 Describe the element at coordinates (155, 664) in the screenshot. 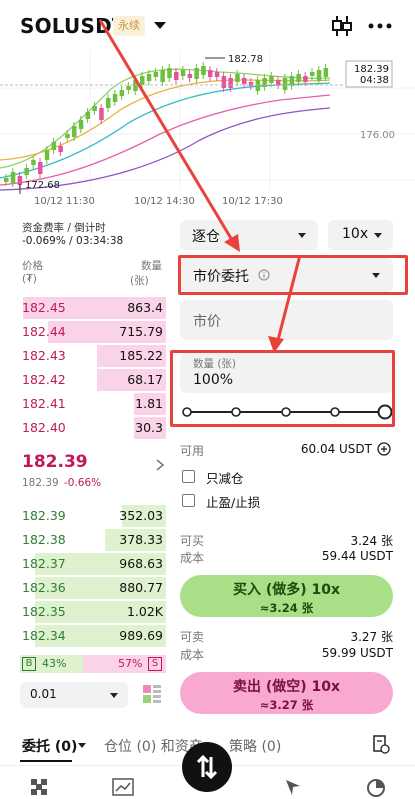

I see `sell-ratio-label: S` at that location.